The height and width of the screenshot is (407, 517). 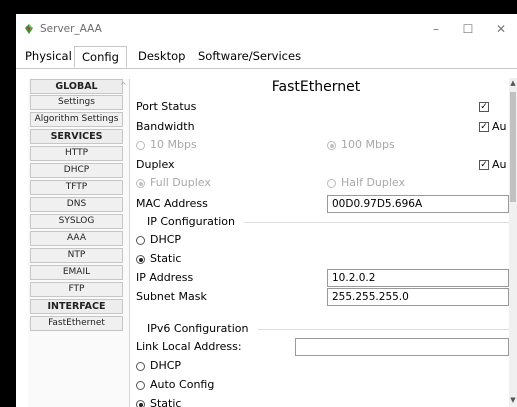 What do you see at coordinates (165, 126) in the screenshot?
I see `bandwidth-label: Bandwidth` at bounding box center [165, 126].